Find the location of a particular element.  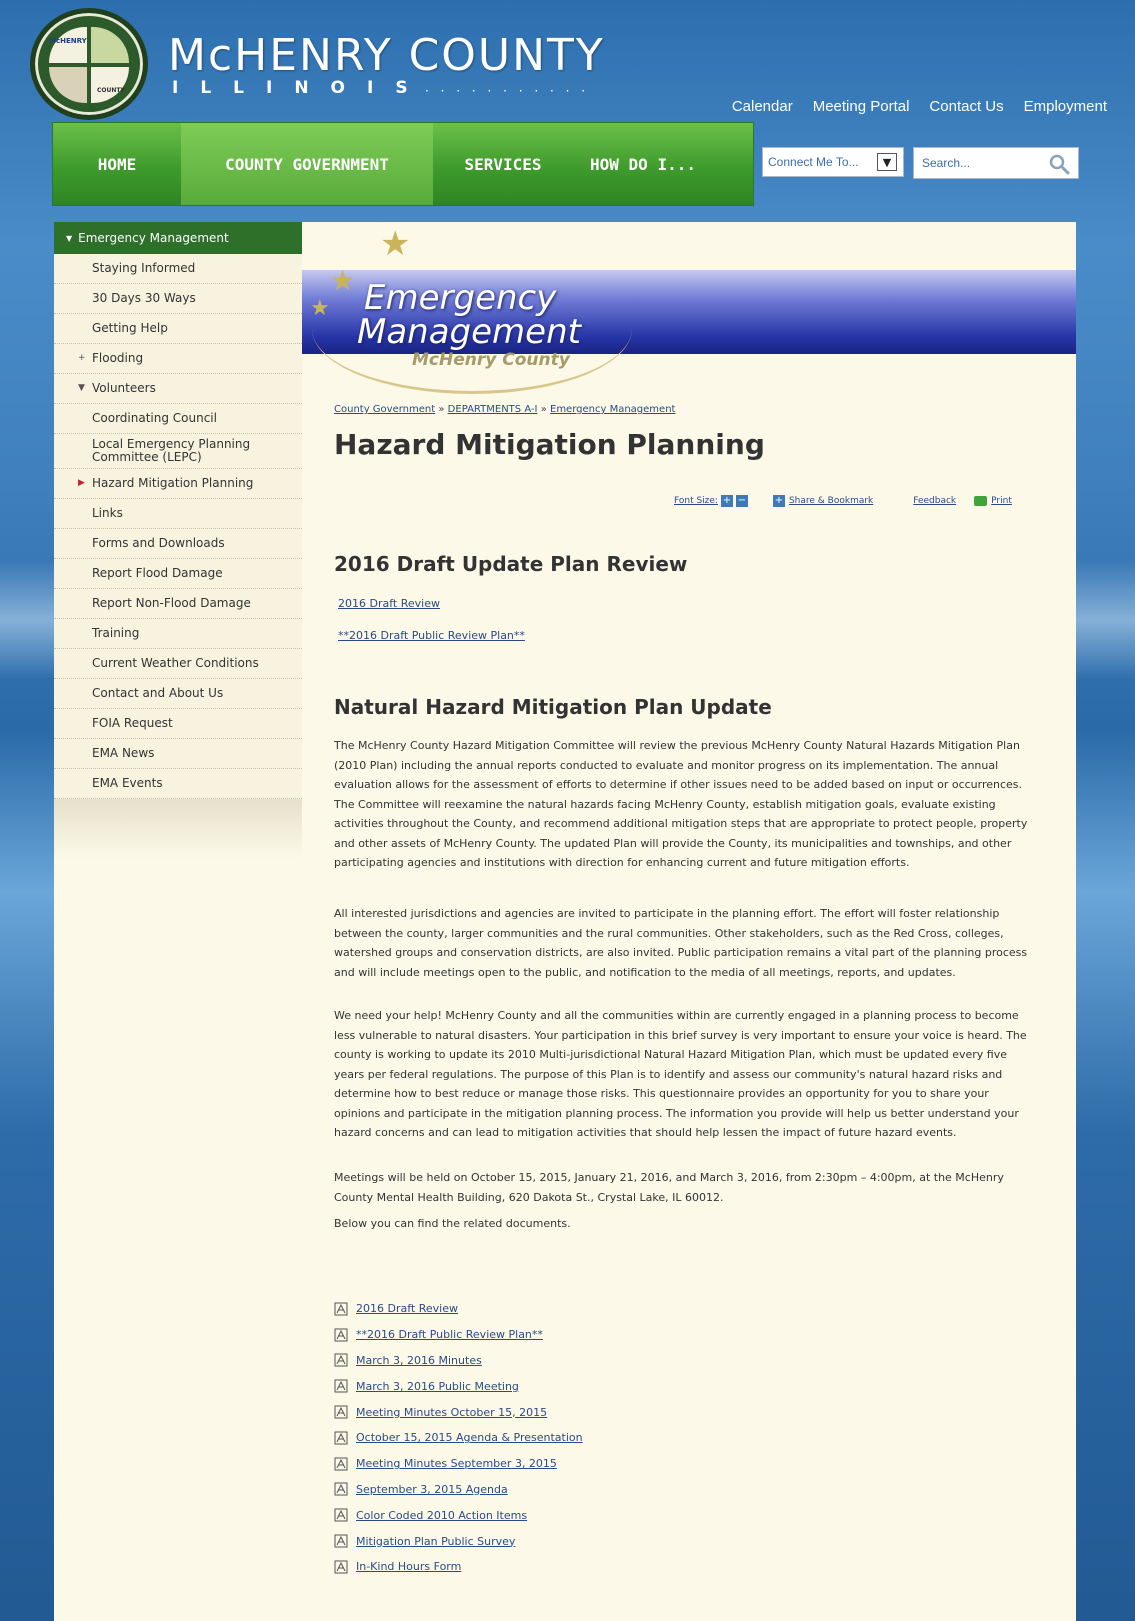

sidebar-item: Current Weather Conditions is located at coordinates (178, 664).